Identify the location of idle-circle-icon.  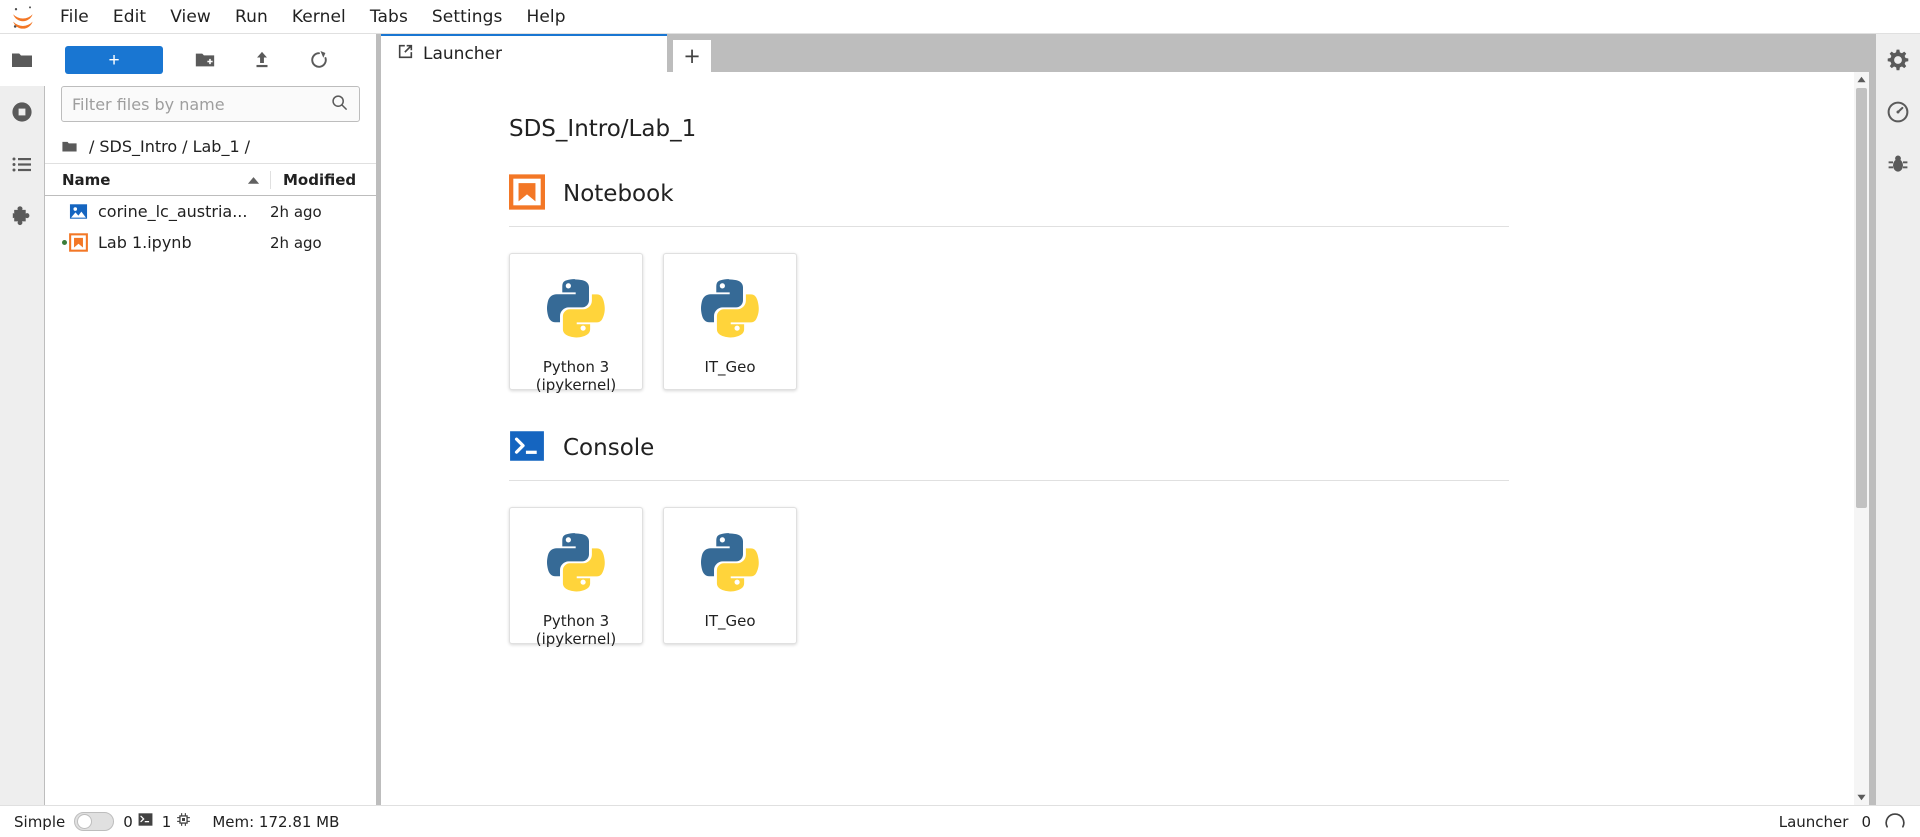
(1895, 822).